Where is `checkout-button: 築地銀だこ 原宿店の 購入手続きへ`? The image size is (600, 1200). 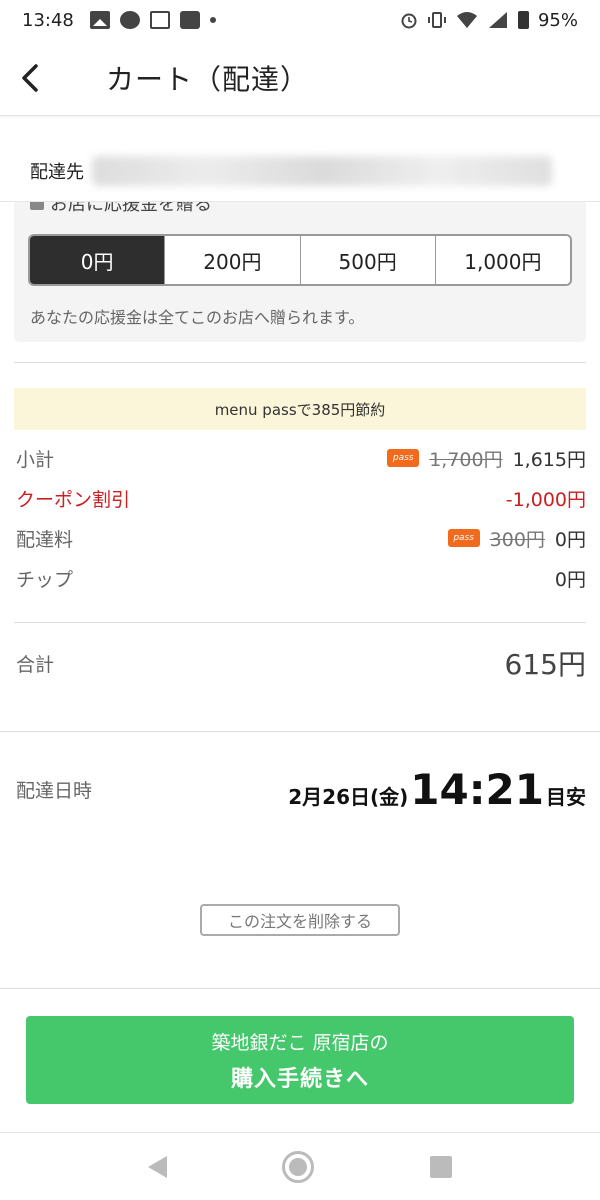 checkout-button: 築地銀だこ 原宿店の 購入手続きへ is located at coordinates (300, 1060).